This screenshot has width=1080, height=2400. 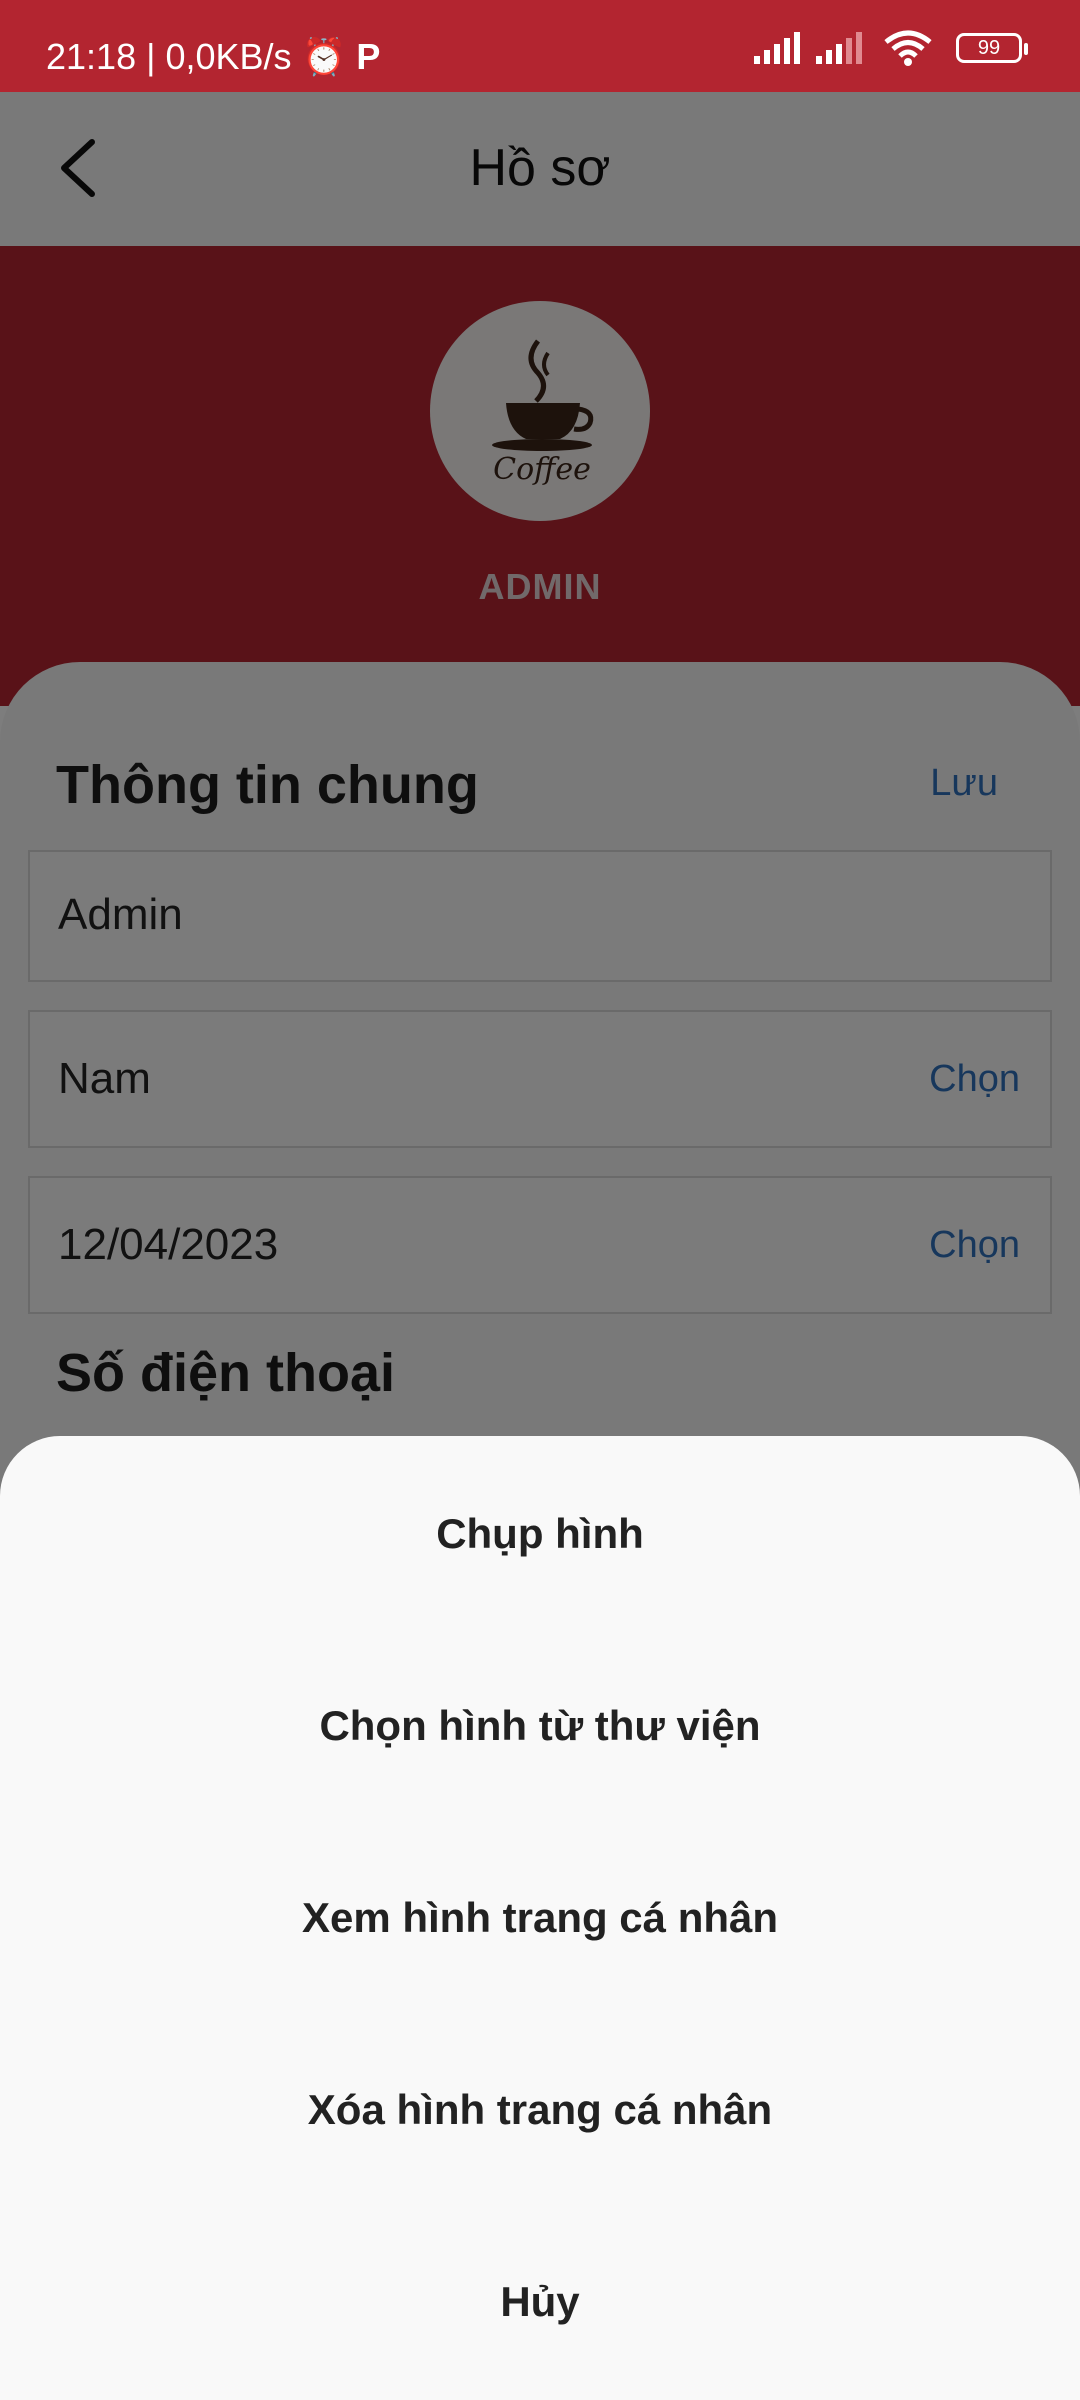 I want to click on choose-from-library-button: Chọn hình từ thư viện, so click(x=540, y=1726).